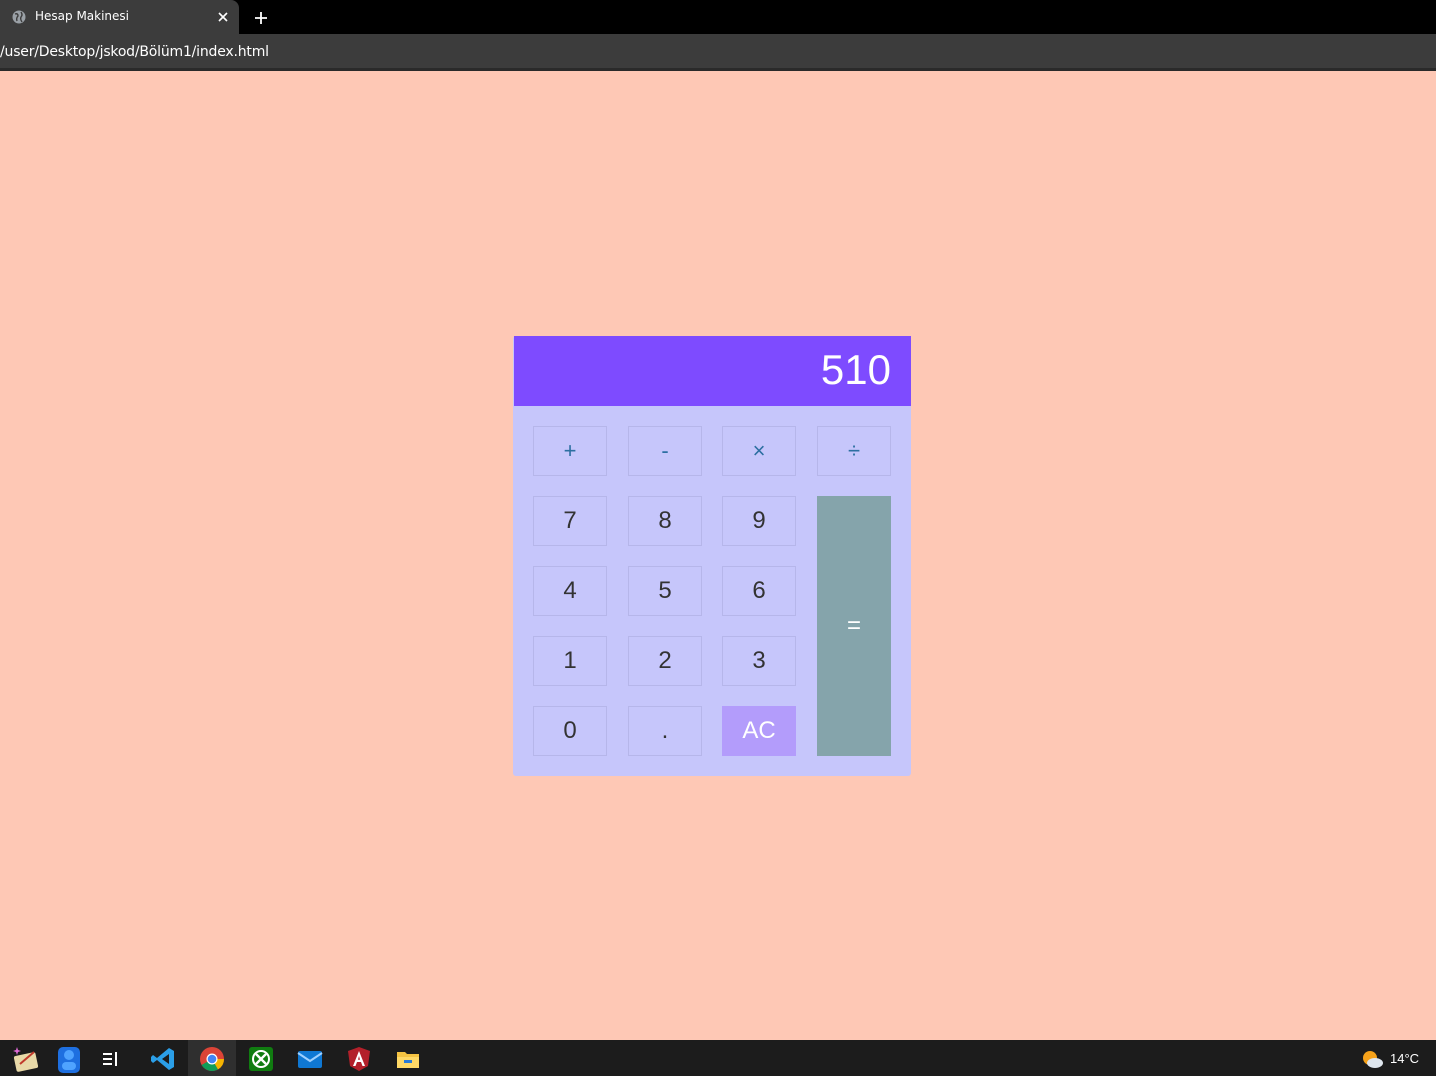  I want to click on calculator: 510 + - × ÷ 7 8 9 4 5 6 1 2 3 0 . AC =, so click(712, 556).